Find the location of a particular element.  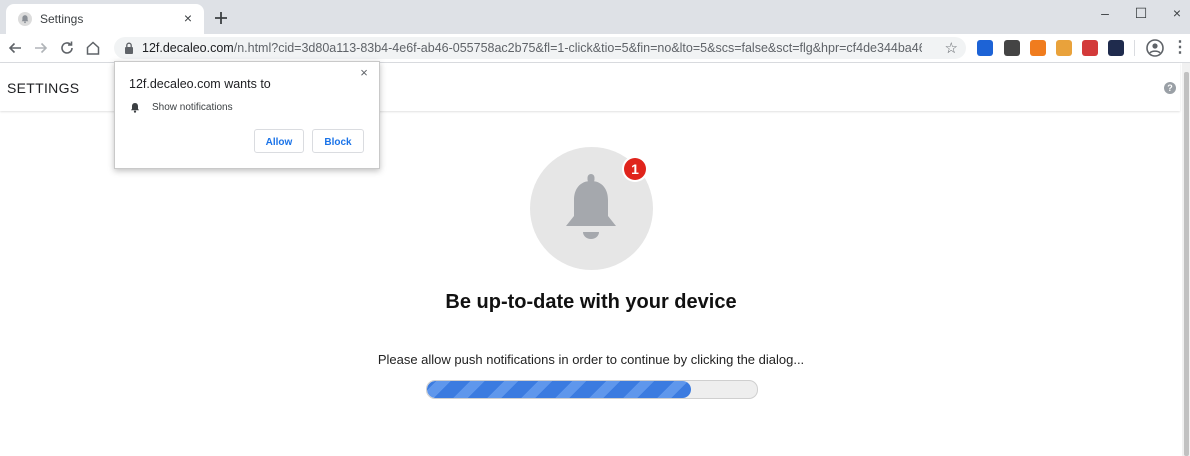

tab-settings: Settings × is located at coordinates (105, 19).